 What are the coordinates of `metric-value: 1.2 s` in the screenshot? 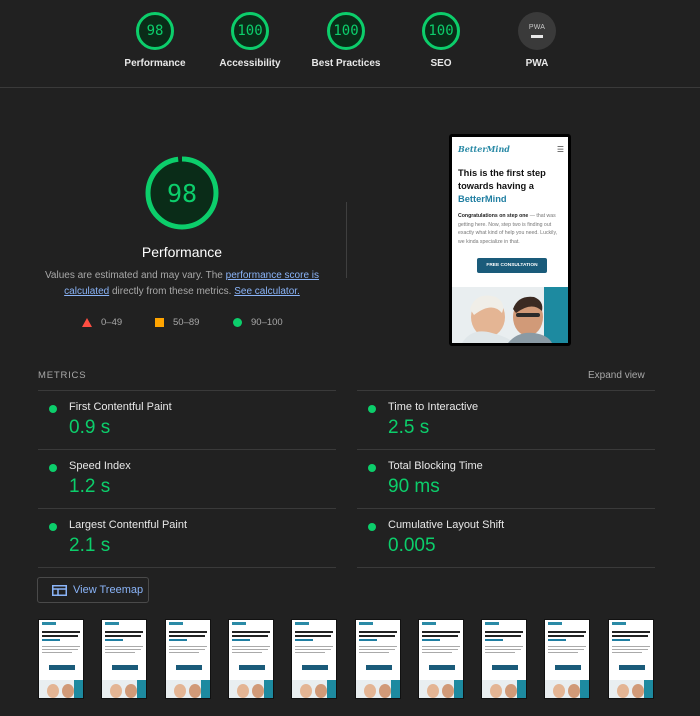 It's located at (90, 486).